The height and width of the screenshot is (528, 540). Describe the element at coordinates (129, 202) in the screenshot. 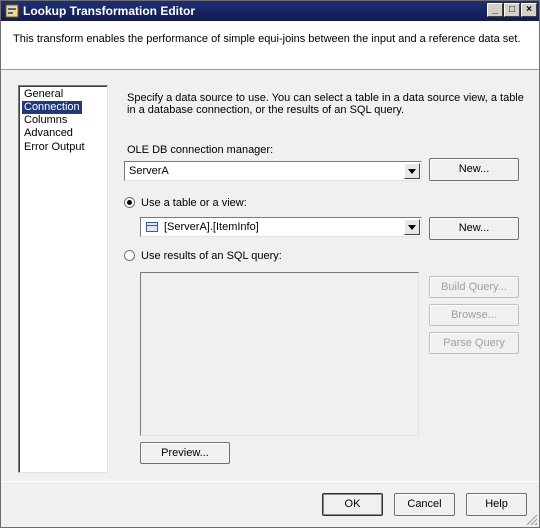

I see `use-table-radio` at that location.